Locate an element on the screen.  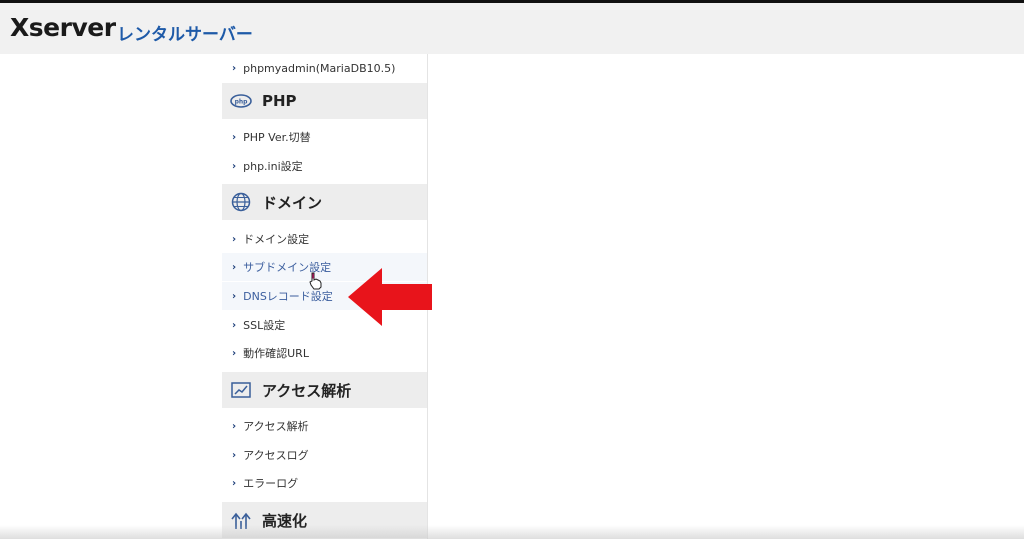
sidebar-item-label: アクセスログ is located at coordinates (276, 455).